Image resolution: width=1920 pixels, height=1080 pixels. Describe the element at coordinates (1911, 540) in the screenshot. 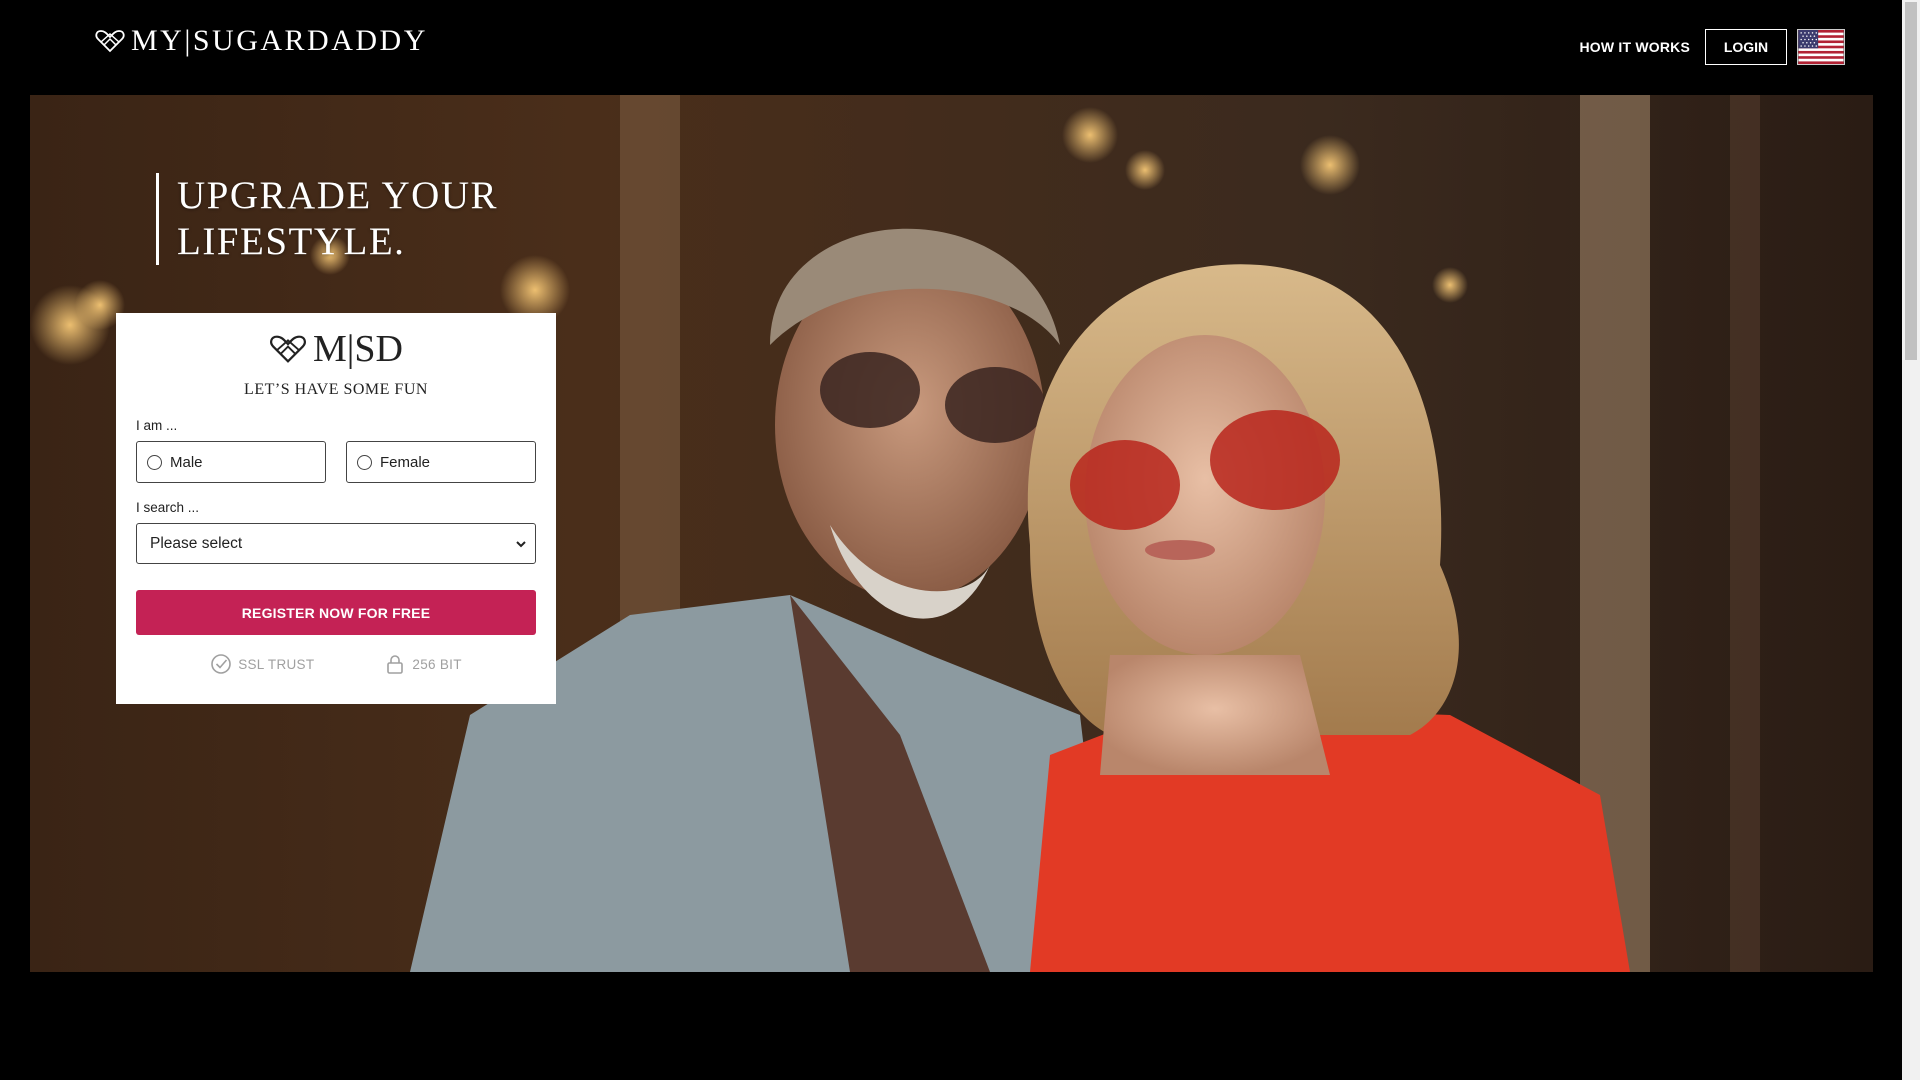

I see `page-scrollbar` at that location.